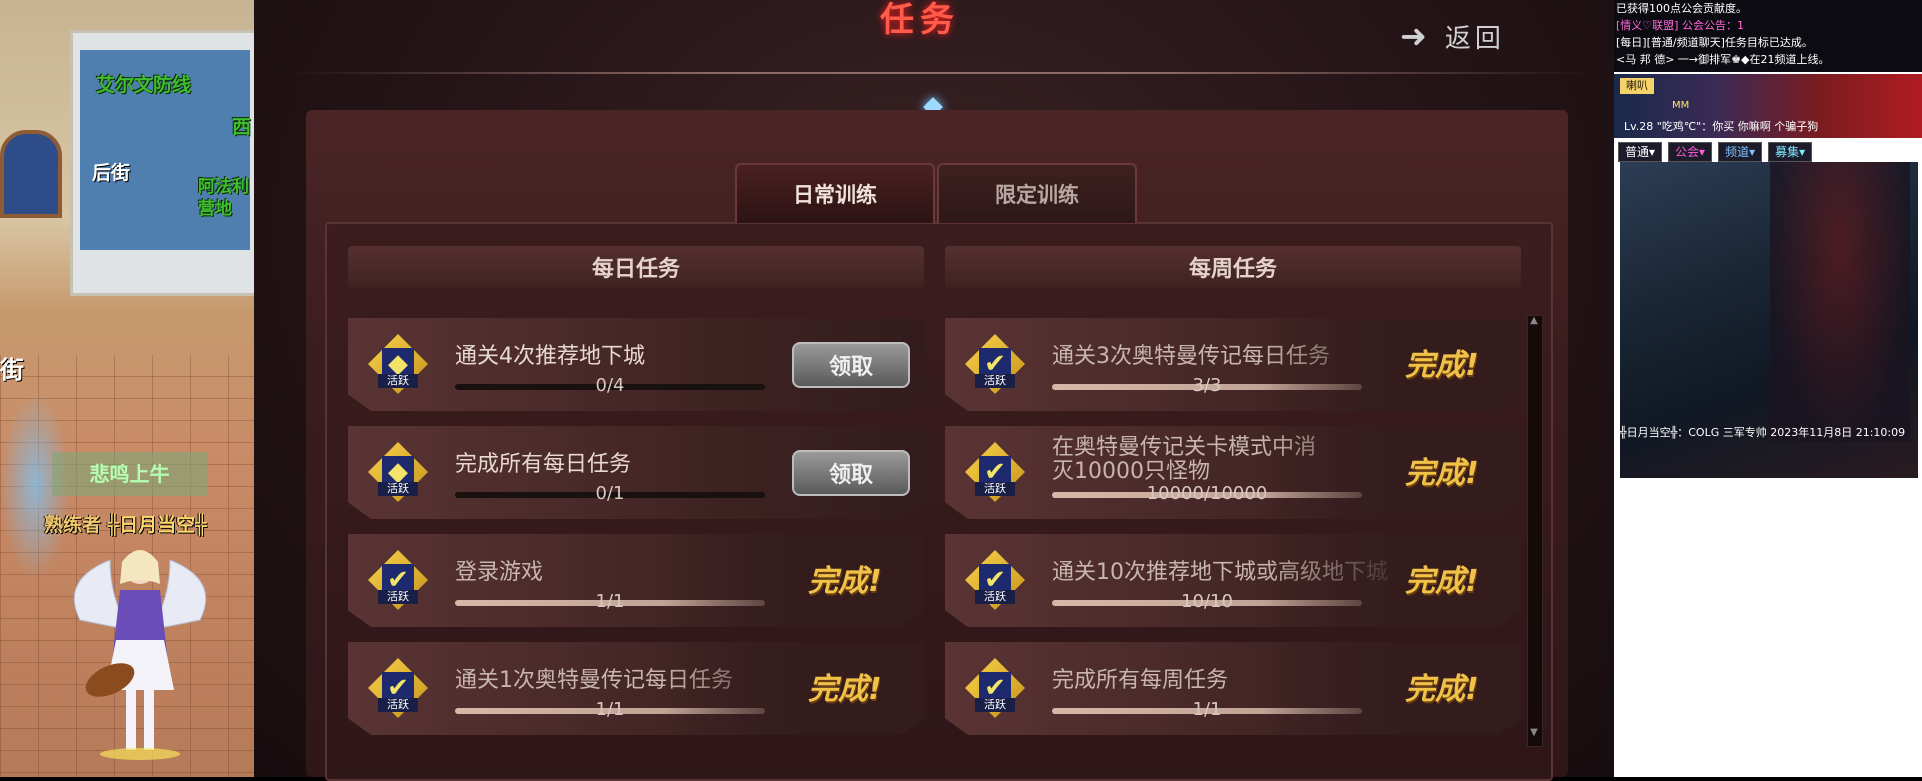 This screenshot has height=781, width=1922. Describe the element at coordinates (242, 127) in the screenshot. I see `map-label: 西` at that location.